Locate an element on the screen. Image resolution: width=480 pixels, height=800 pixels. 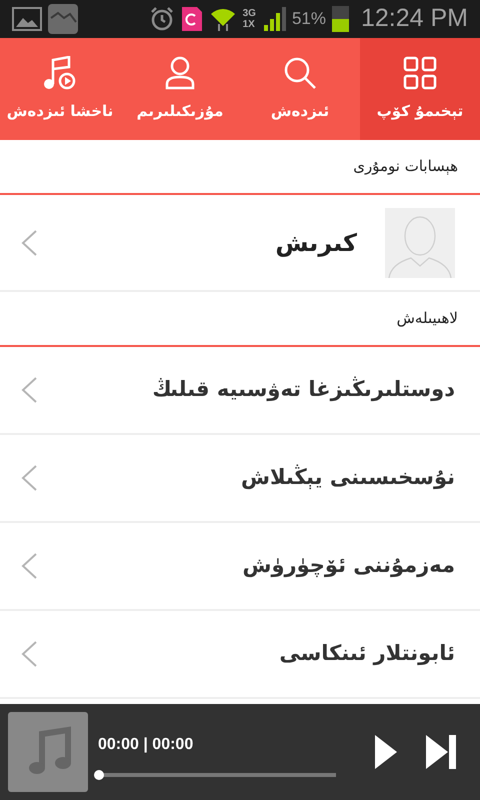
network-label: 1X is located at coordinates (249, 24).